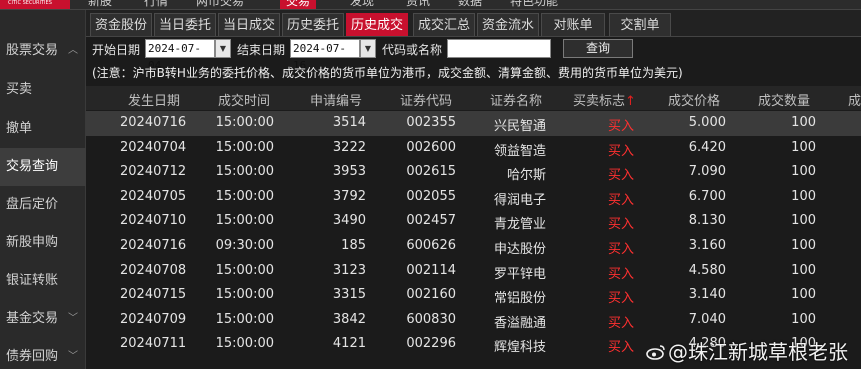  Describe the element at coordinates (534, 4) in the screenshot. I see `topnav-features: 特色功能` at that location.